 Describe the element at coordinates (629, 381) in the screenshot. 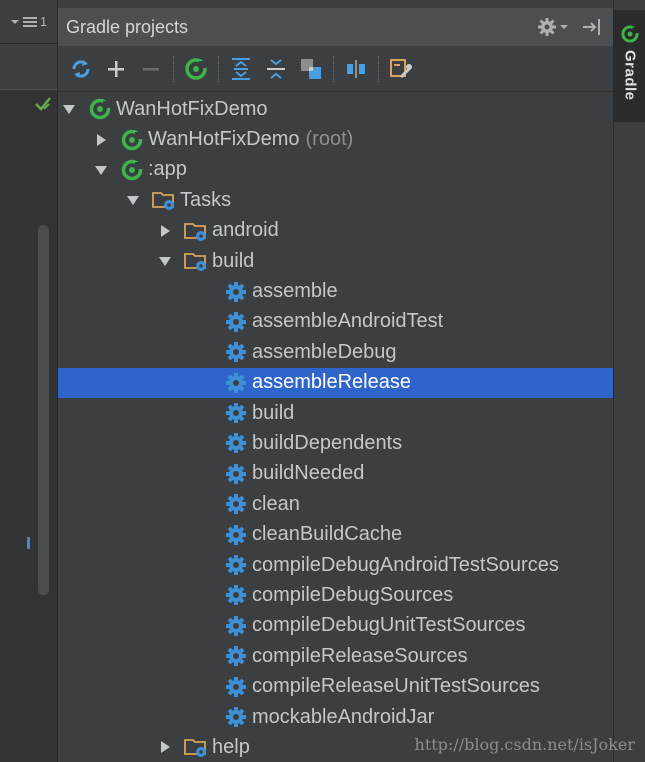

I see `tool-window-strip: Gradle` at that location.